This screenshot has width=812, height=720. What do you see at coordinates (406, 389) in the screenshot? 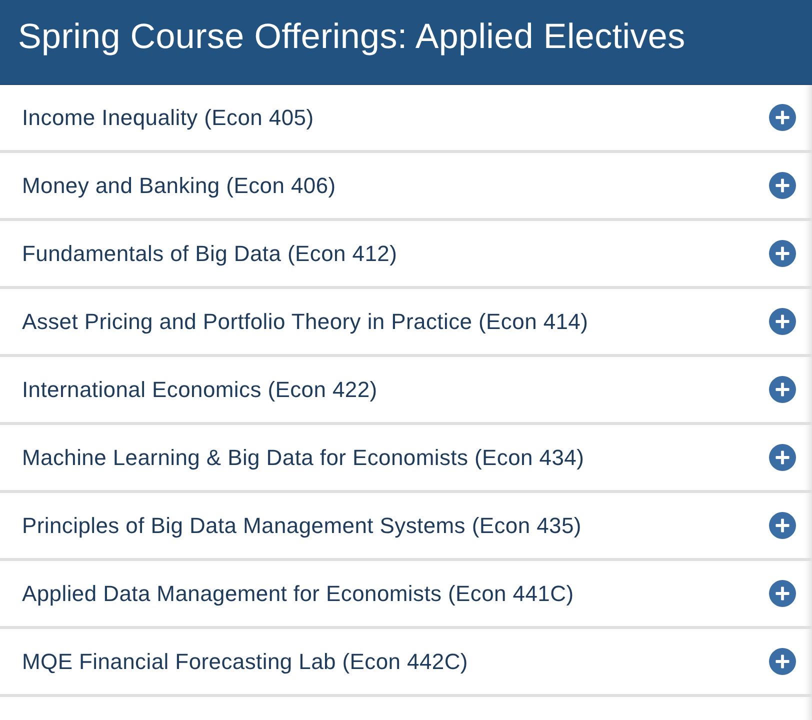
I see `accordion-item: International Economics (Econ 422)` at bounding box center [406, 389].